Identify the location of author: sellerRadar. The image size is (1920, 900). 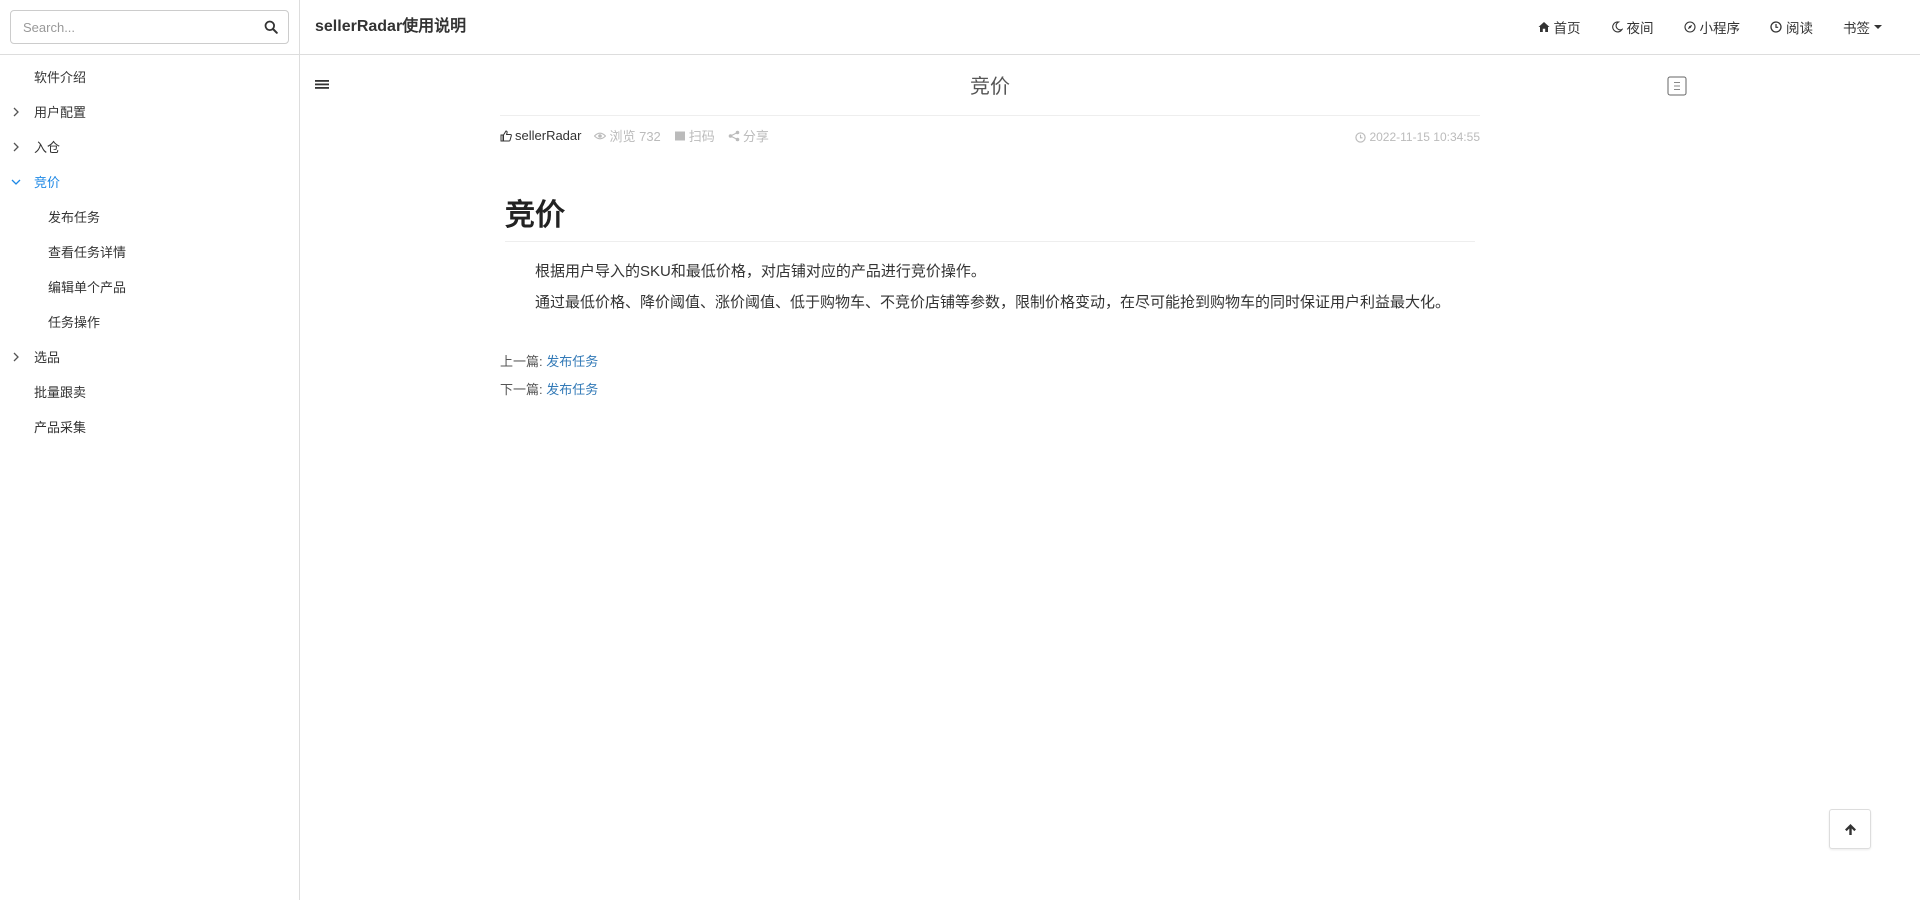
(540, 135).